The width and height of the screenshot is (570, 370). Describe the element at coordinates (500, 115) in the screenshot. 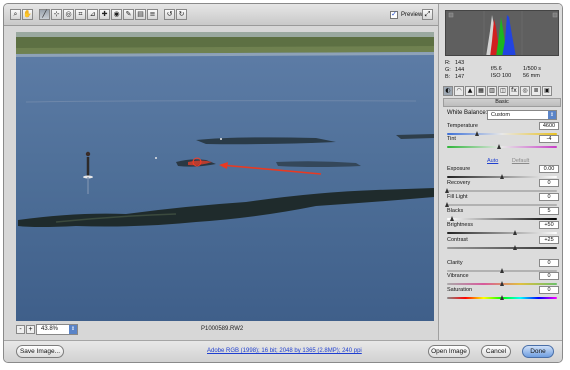

I see `white-balance-value: Custom` at that location.